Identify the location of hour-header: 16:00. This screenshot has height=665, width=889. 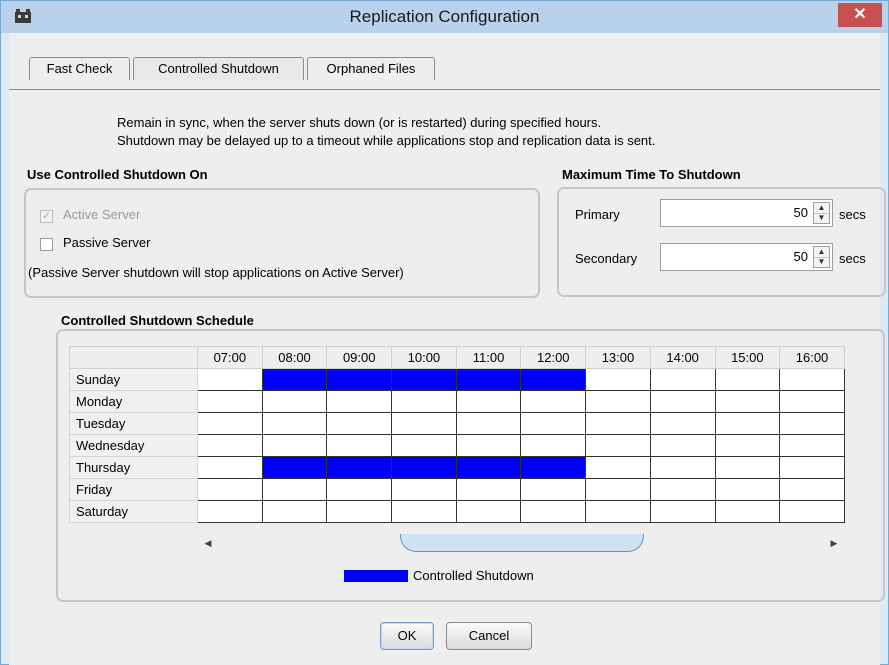
(812, 357).